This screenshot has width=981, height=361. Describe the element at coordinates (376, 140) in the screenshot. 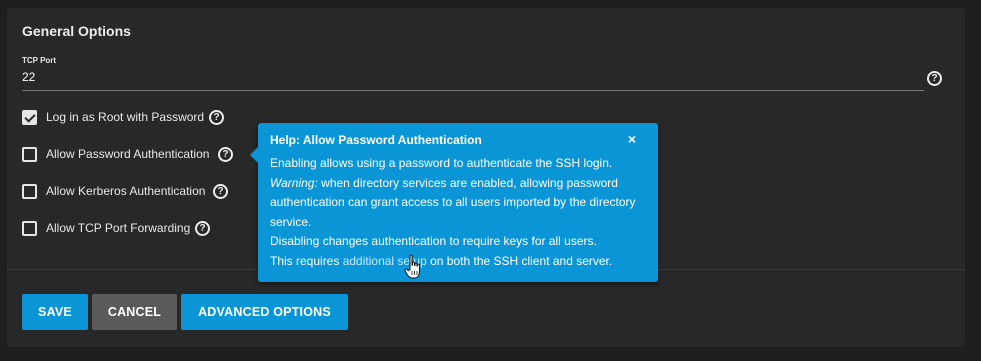

I see `tooltip-title: Help: Allow Password Authentication` at that location.